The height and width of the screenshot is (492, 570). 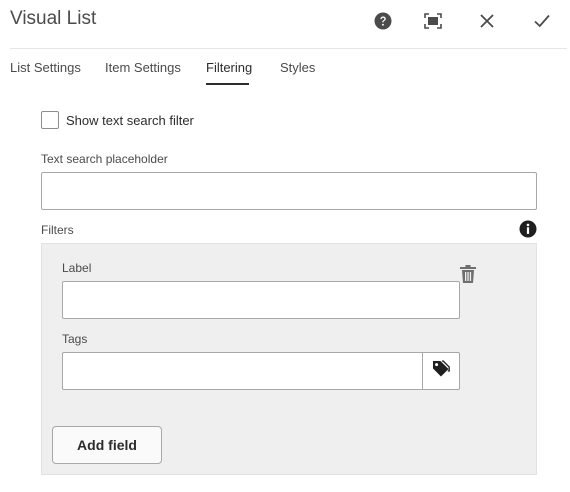 I want to click on close-icon, so click(x=487, y=21).